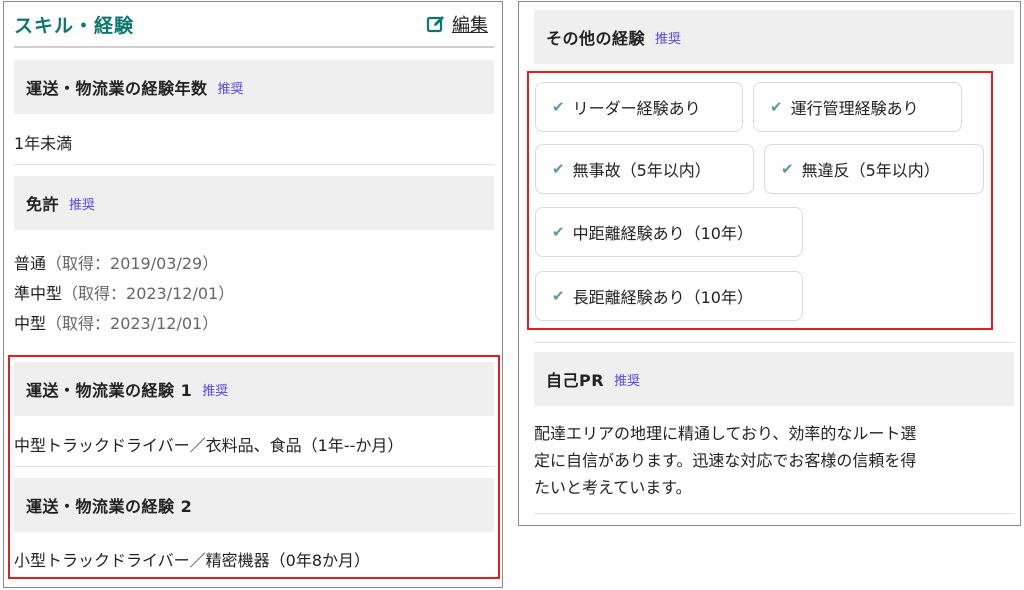 The width and height of the screenshot is (1024, 590). What do you see at coordinates (774, 379) in the screenshot?
I see `section-header-self-pr: 自己PR 推奨` at bounding box center [774, 379].